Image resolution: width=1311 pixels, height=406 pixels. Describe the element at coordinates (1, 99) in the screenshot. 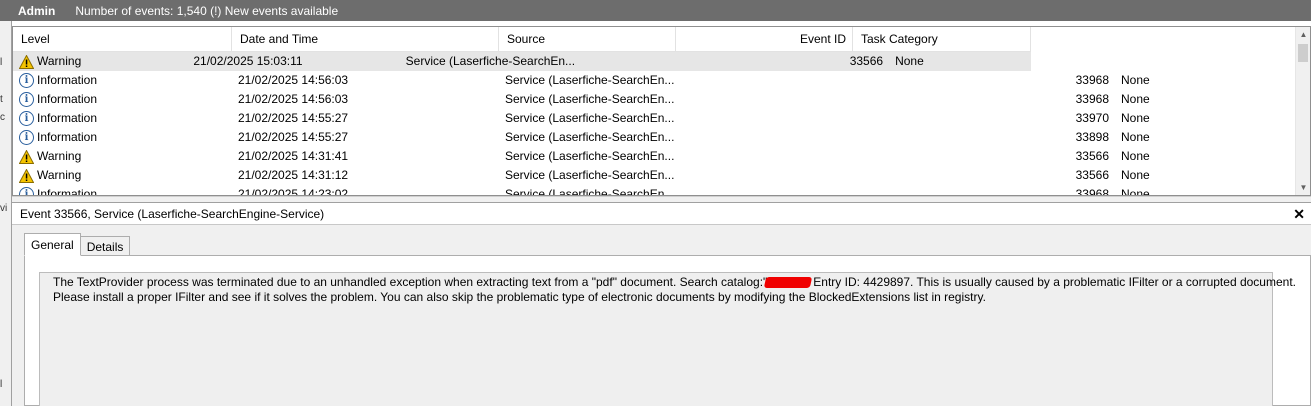

I see `left-edge-text: t` at that location.